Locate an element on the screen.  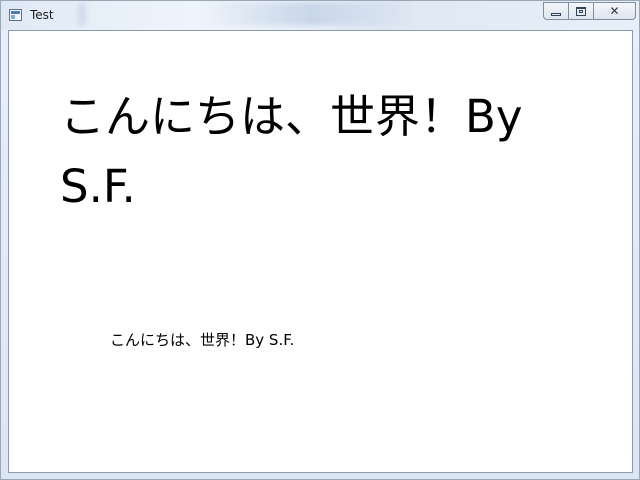
window-title: Test is located at coordinates (42, 15).